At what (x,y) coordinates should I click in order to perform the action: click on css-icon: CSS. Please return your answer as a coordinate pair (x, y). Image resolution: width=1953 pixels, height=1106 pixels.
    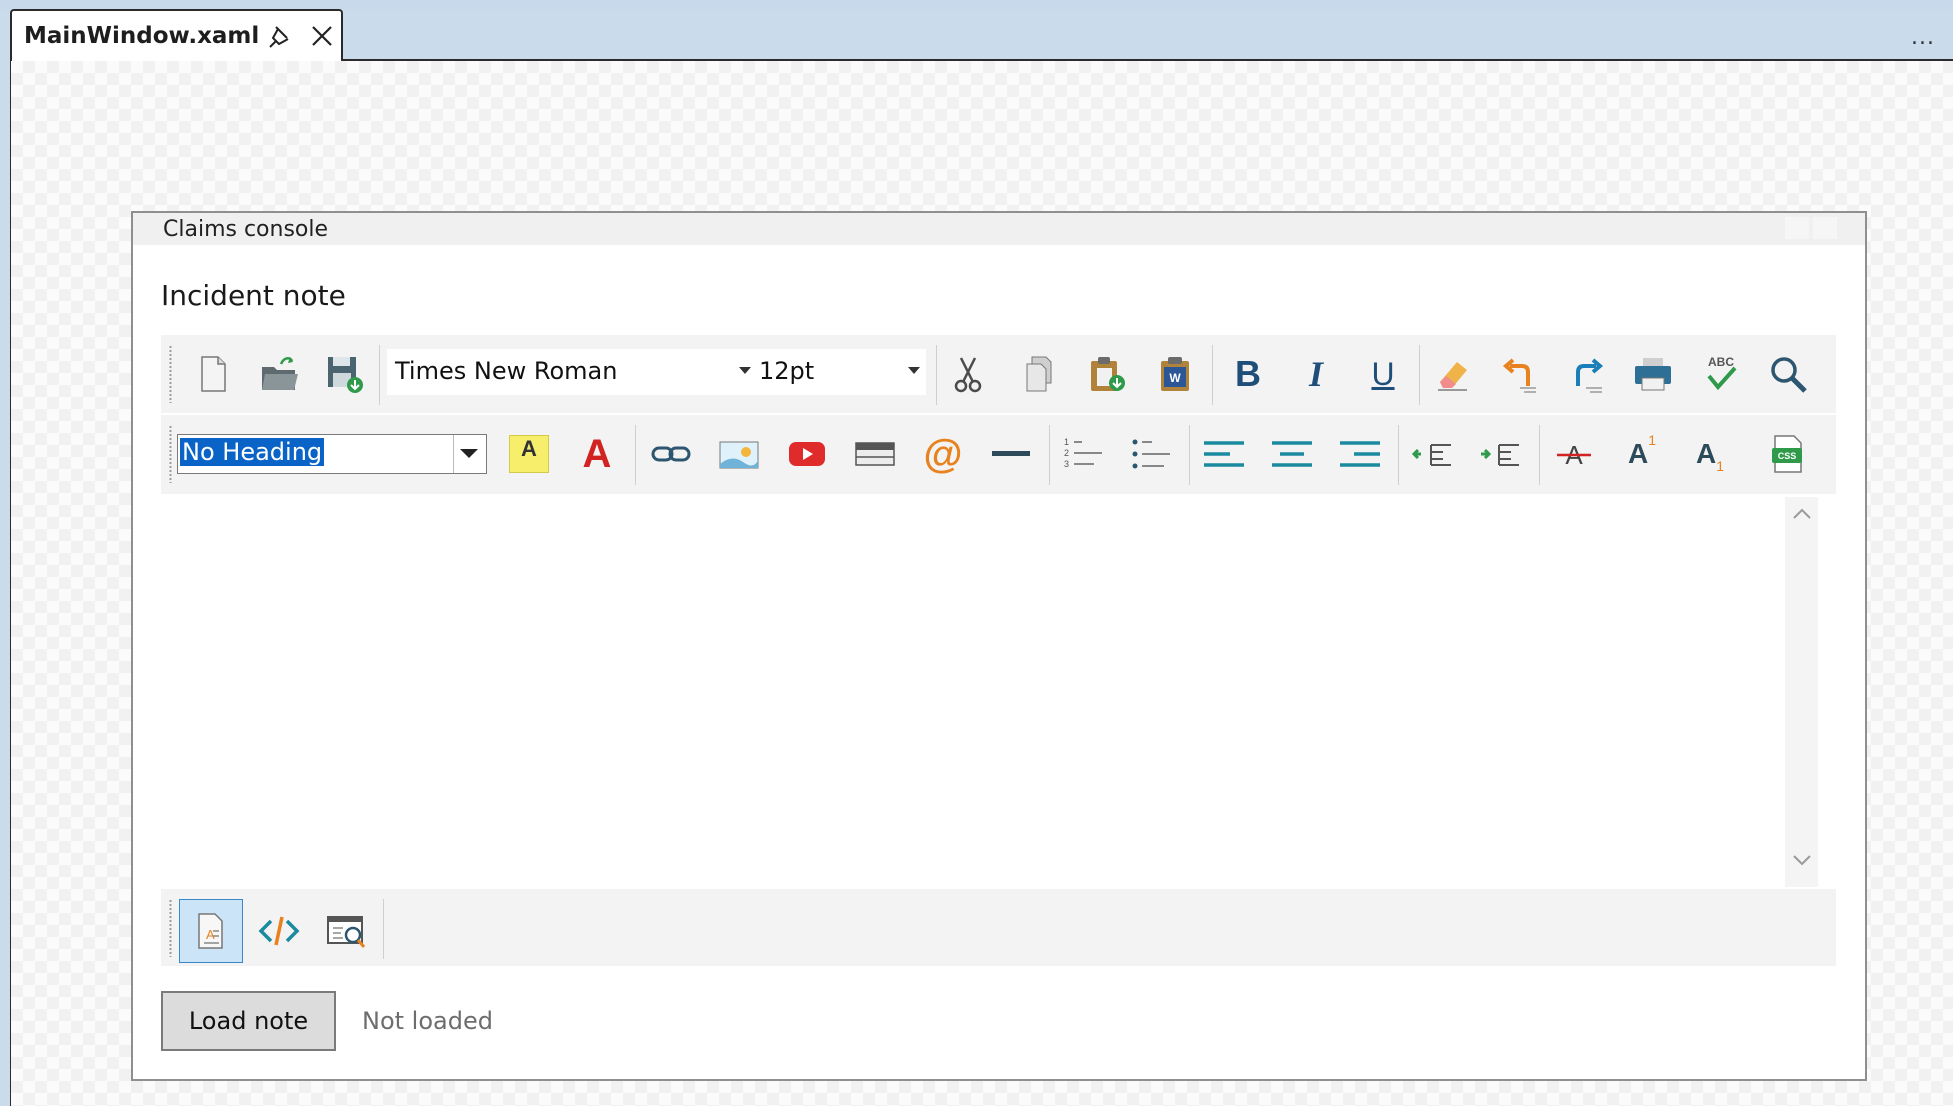
    Looking at the image, I should click on (1788, 454).